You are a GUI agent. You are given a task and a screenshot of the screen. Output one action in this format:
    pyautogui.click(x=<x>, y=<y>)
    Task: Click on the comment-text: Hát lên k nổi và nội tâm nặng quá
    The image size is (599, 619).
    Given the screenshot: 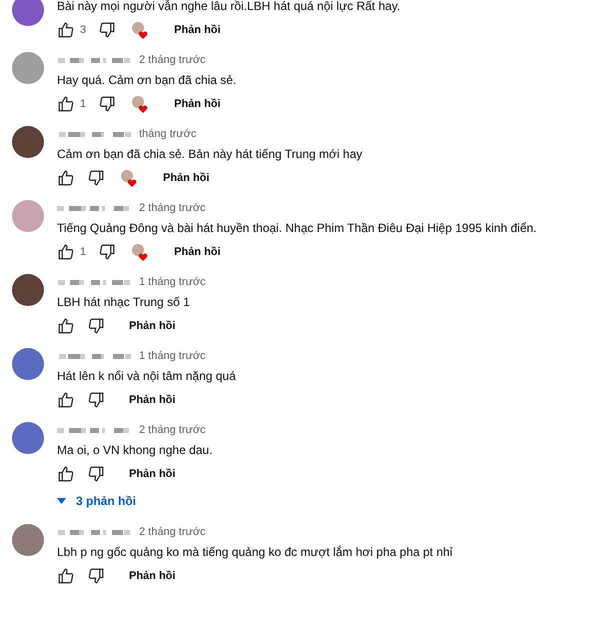 What is the action you would take?
    pyautogui.click(x=146, y=376)
    